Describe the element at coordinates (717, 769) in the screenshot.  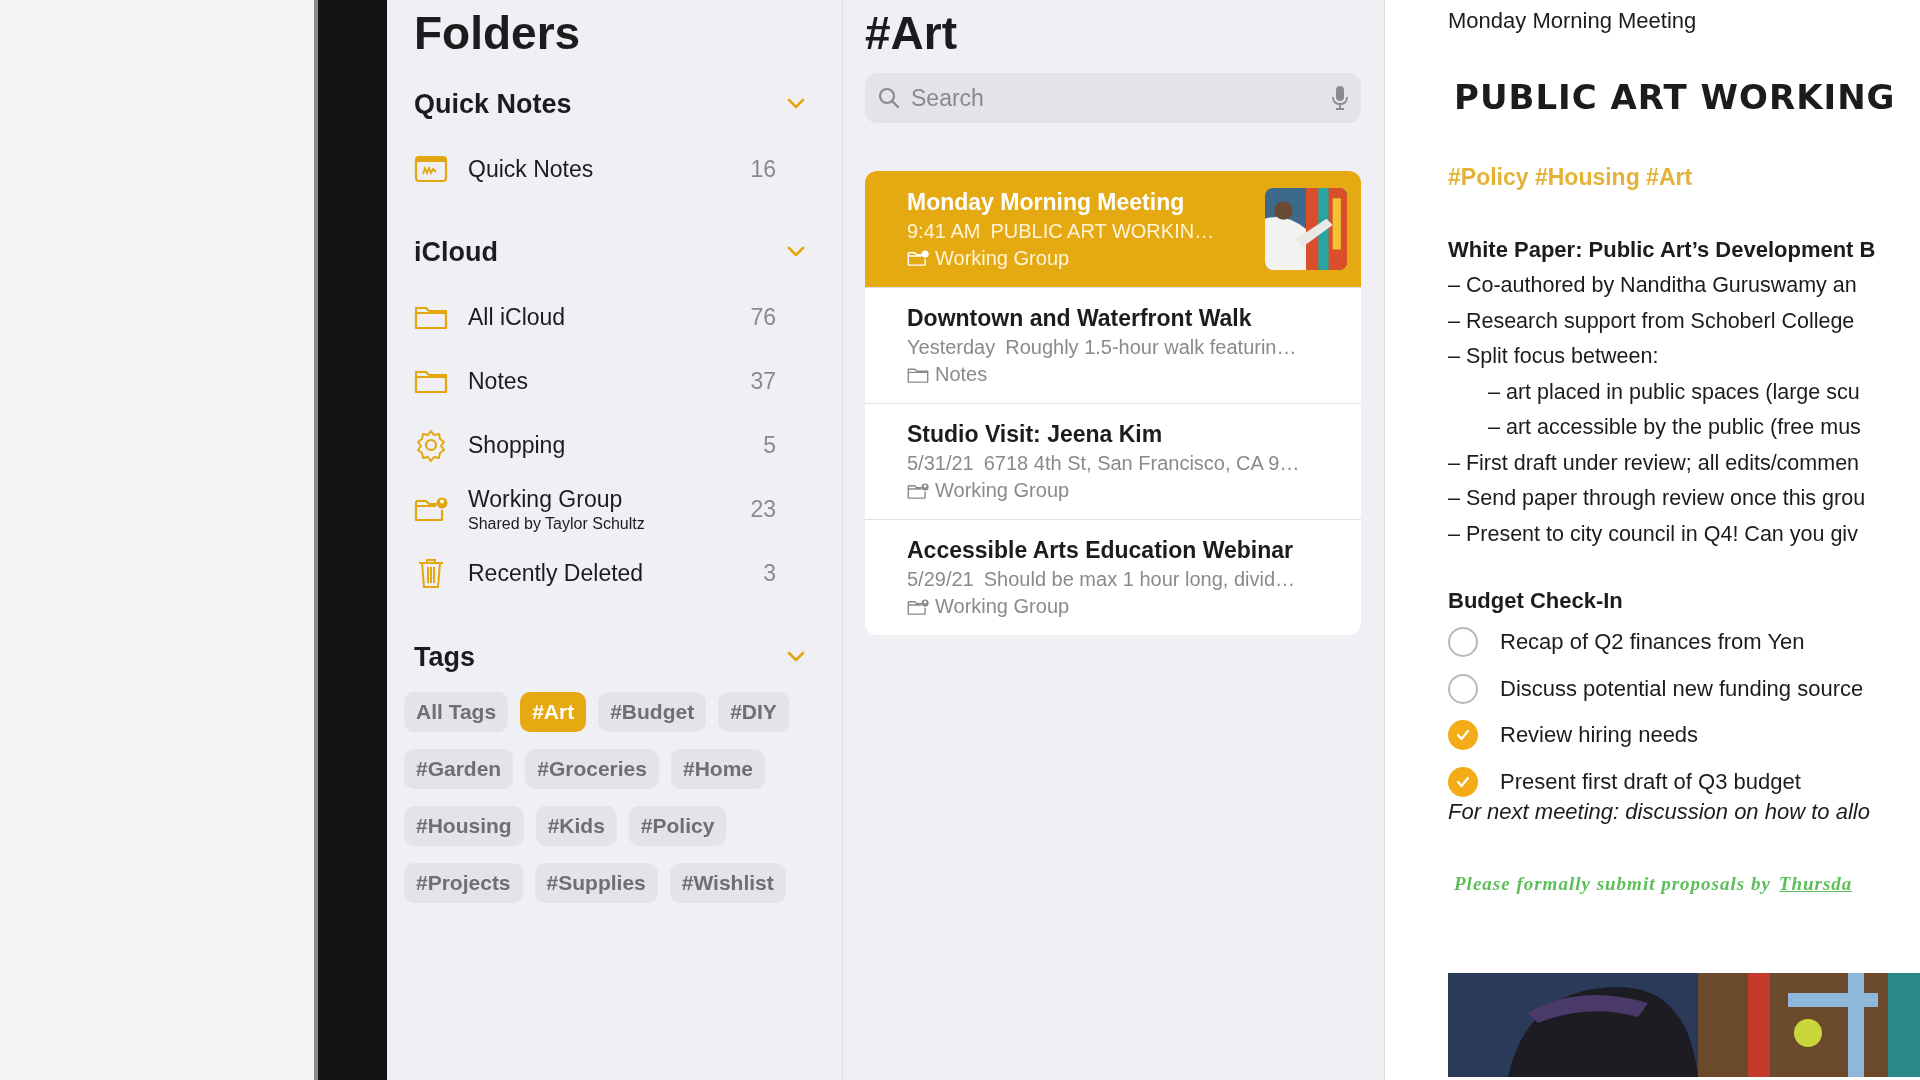
I see `tag-chip: #Home` at that location.